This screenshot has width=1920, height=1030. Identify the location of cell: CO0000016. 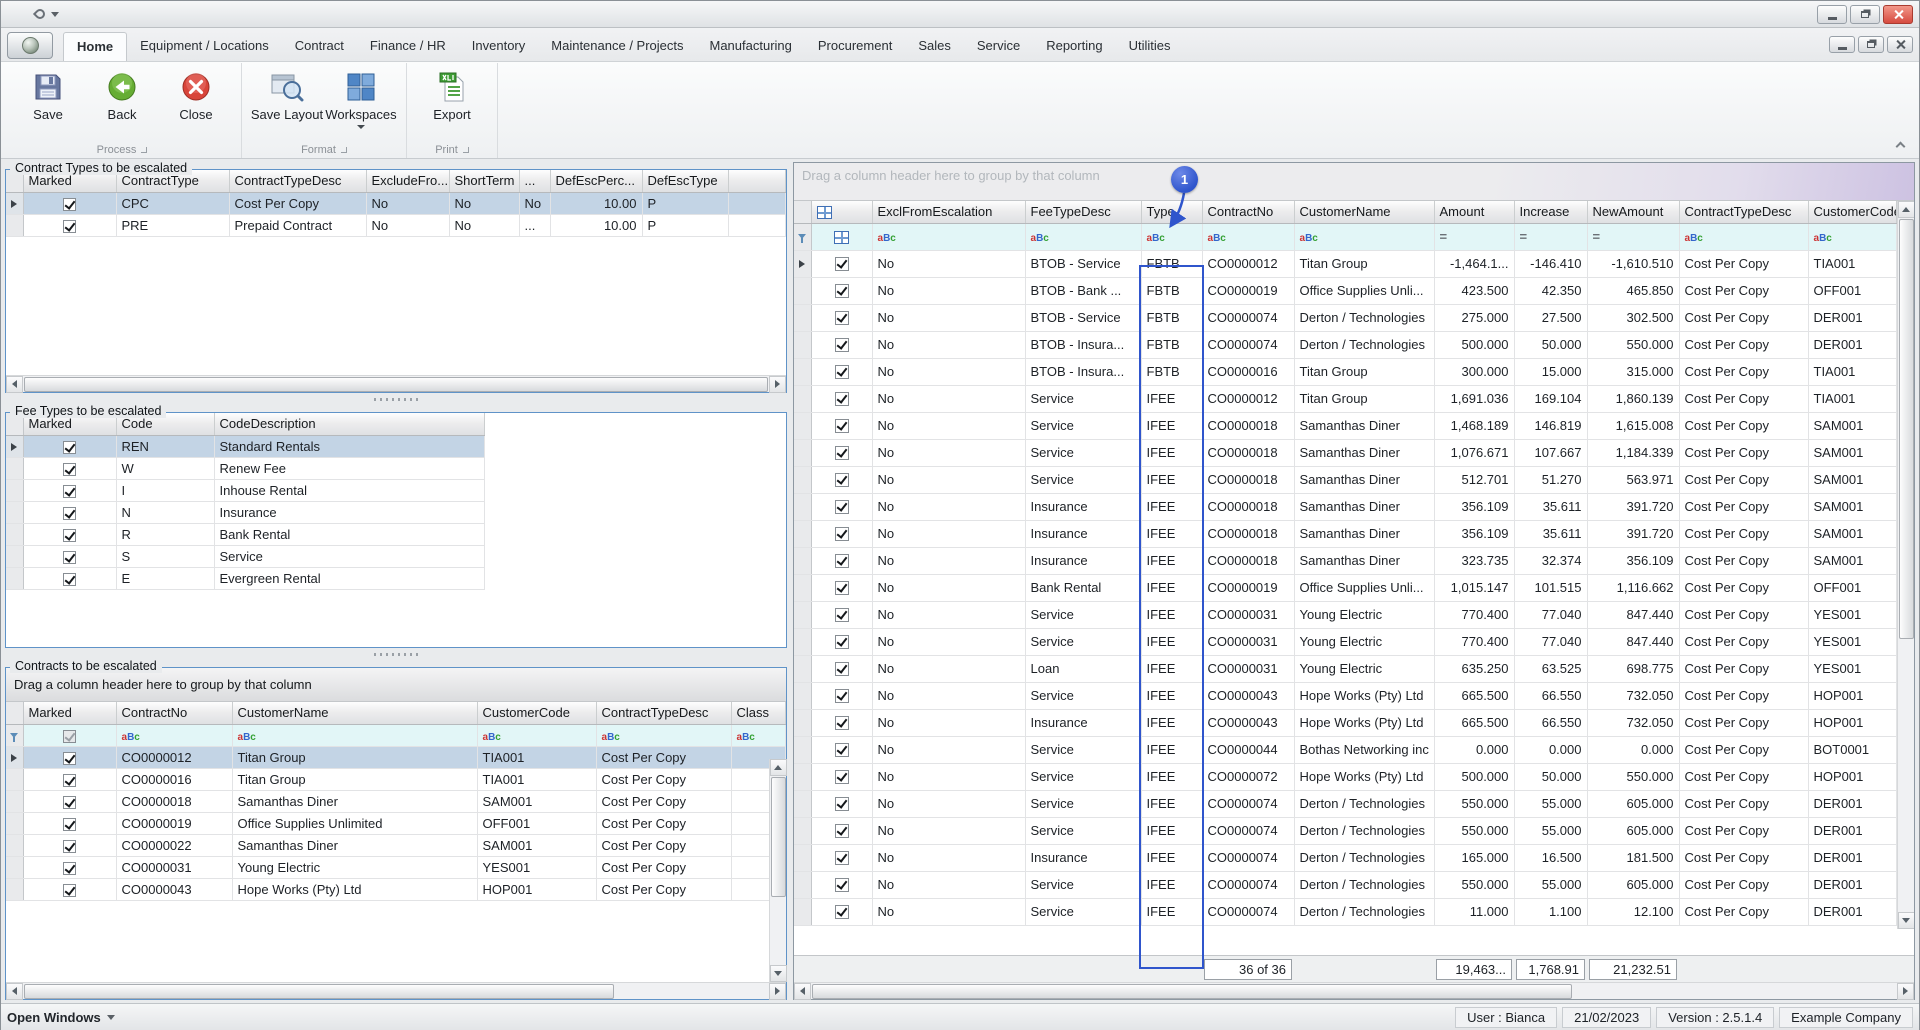
(174, 779).